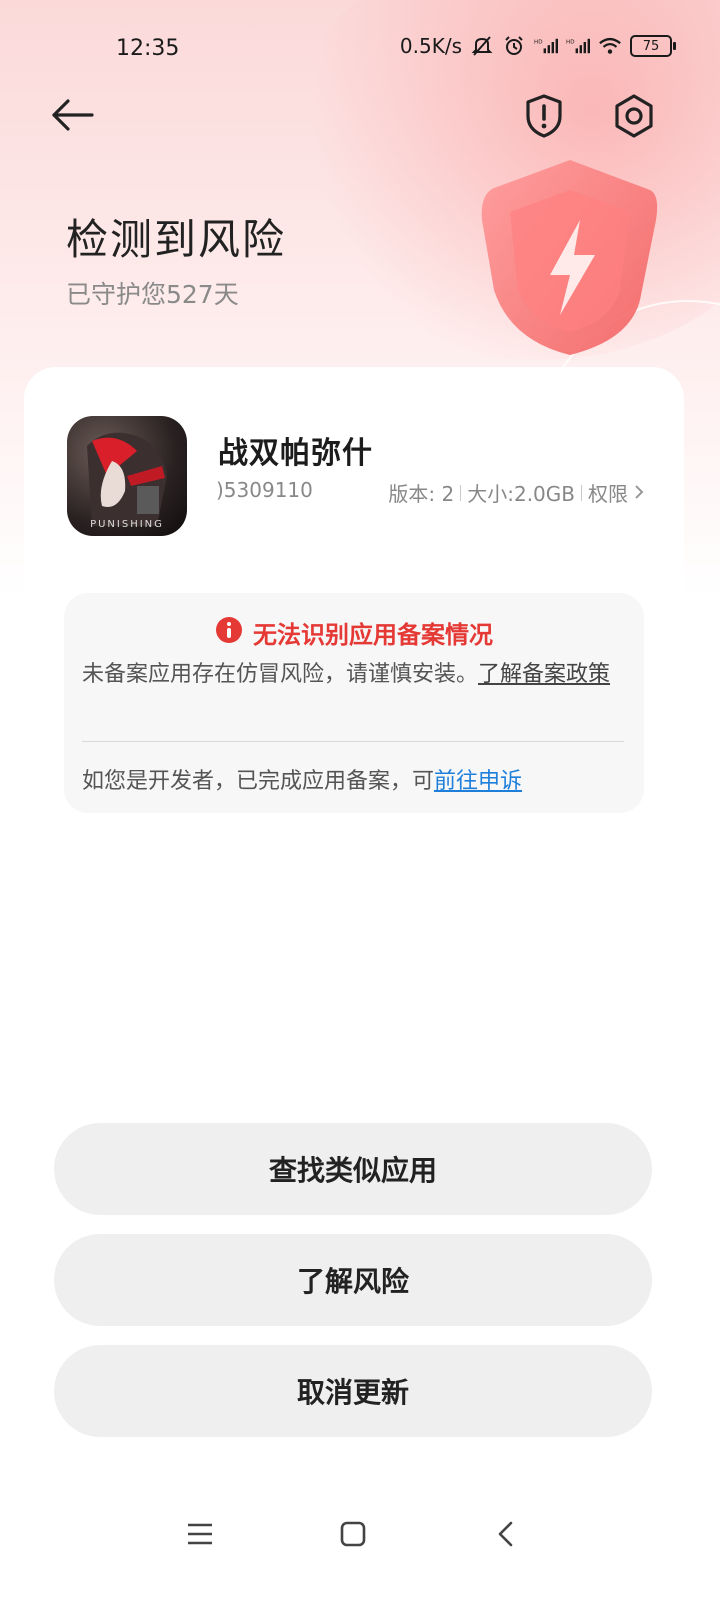 The width and height of the screenshot is (720, 1600). I want to click on app-meta-row: )5309110 版本: 2 大小:2.0GB 权限, so click(430, 492).